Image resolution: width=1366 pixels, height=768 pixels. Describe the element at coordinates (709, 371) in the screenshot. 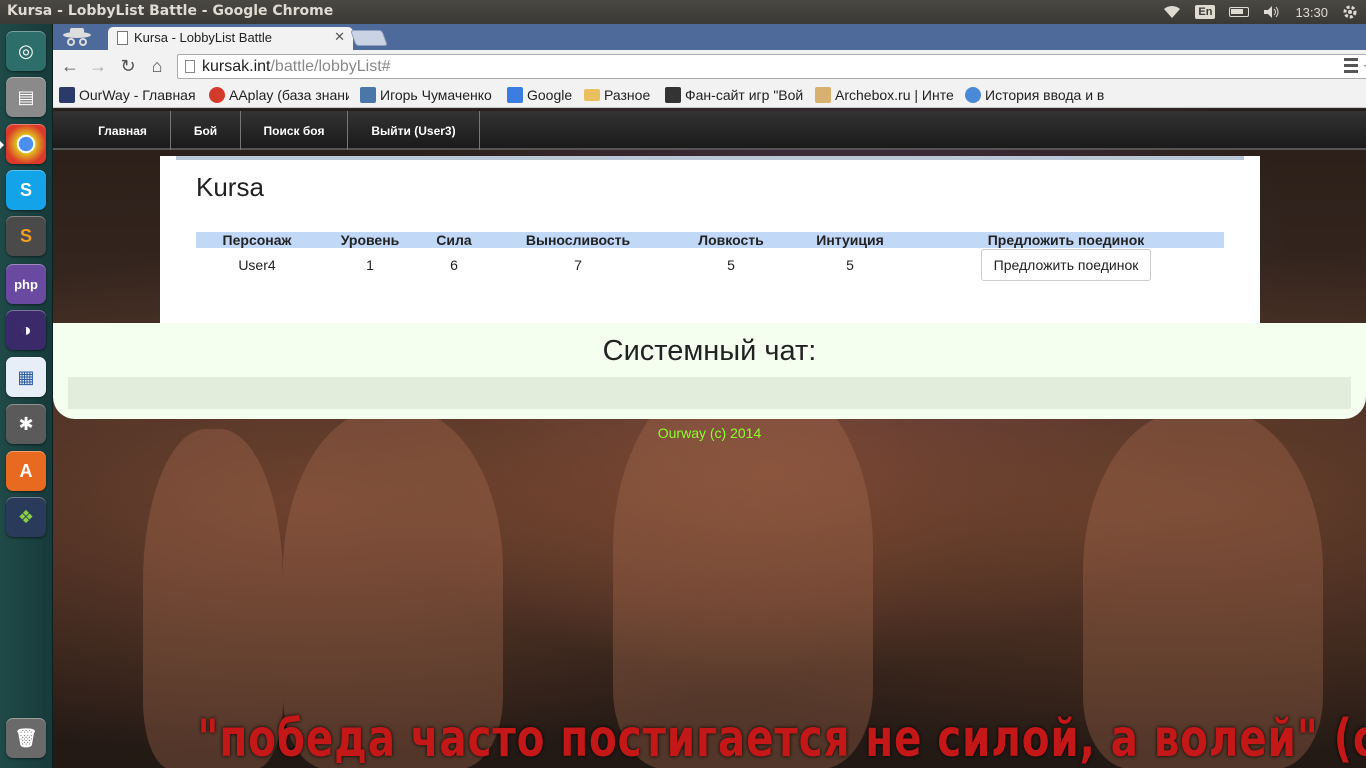

I see `system-chat-panel: Системный чат:` at that location.